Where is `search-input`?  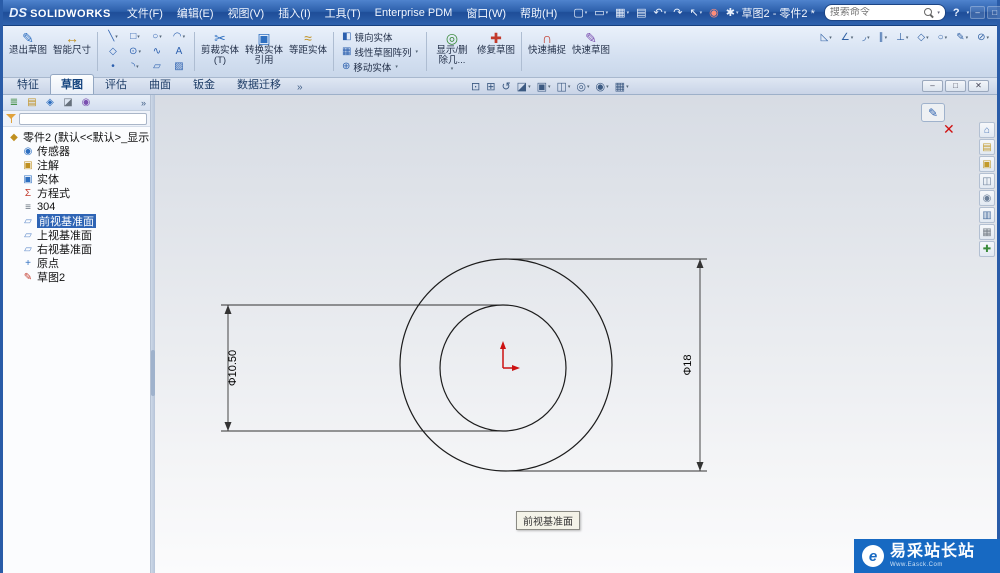
search-input is located at coordinates (875, 12).